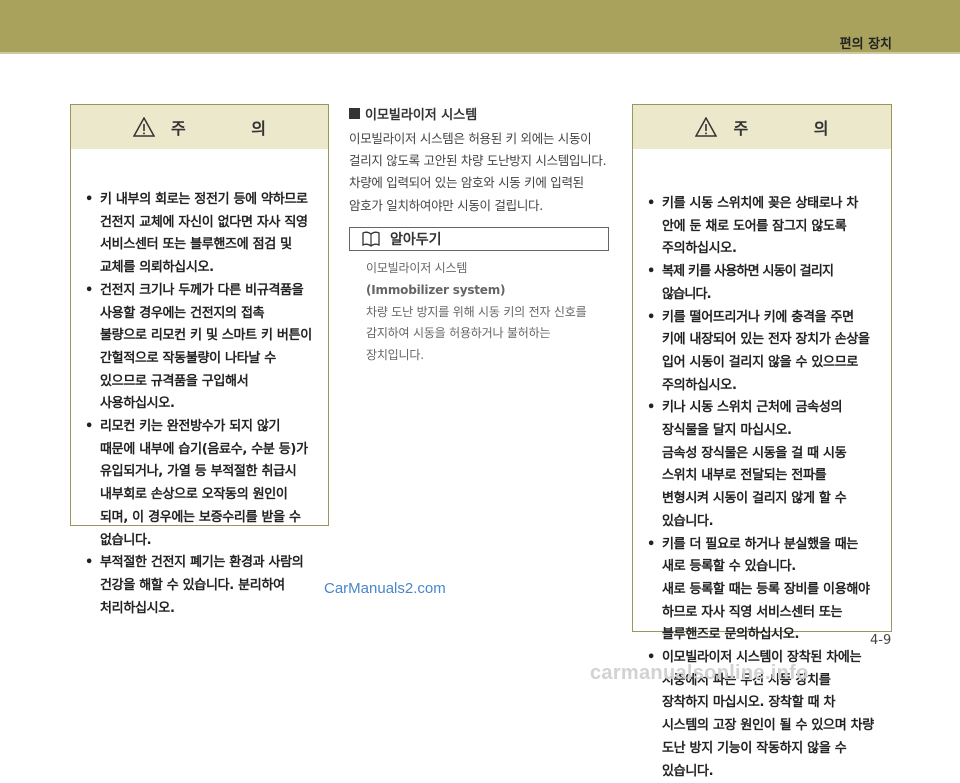 The height and width of the screenshot is (783, 960). I want to click on page-number: 4-9, so click(881, 640).